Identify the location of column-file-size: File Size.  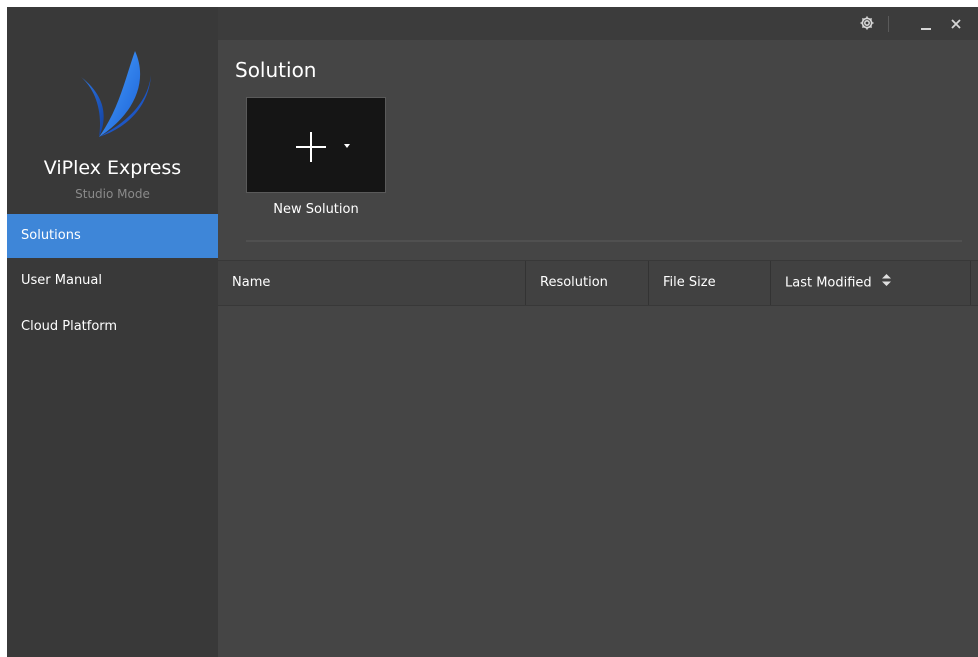
(710, 283).